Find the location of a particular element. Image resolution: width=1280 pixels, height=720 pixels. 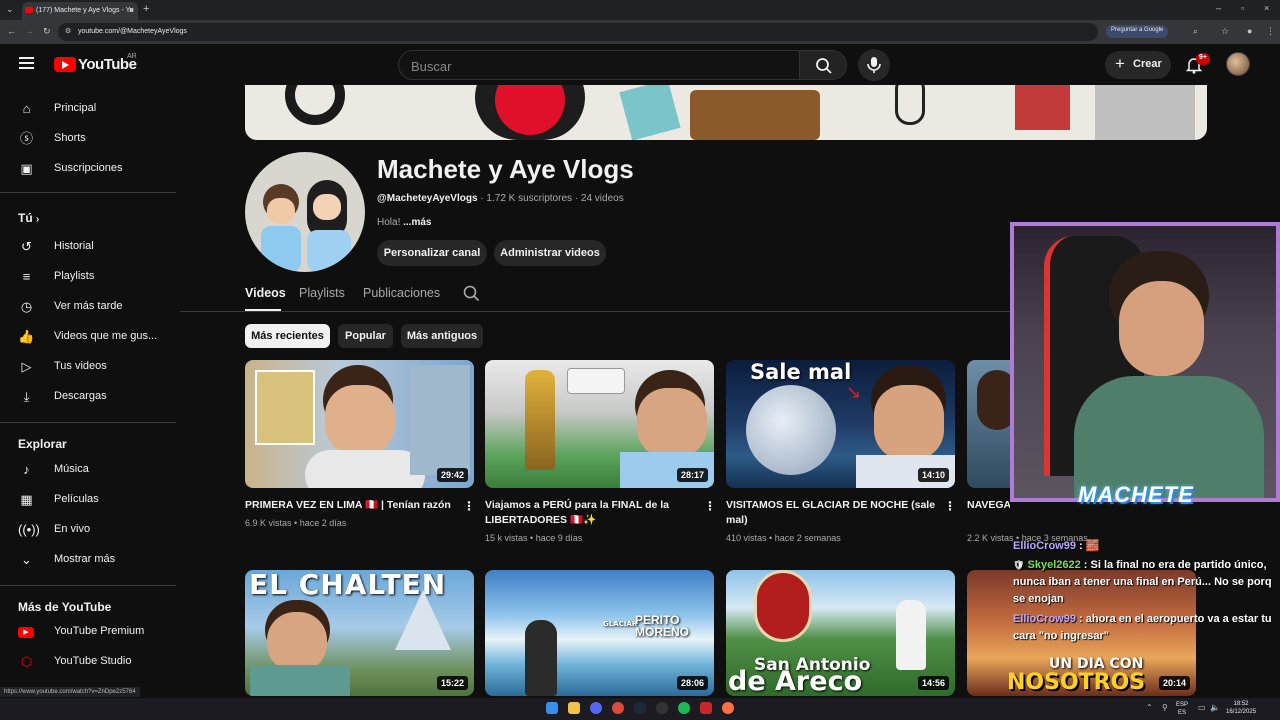

video-thumbnail: EL CHALTEN 15:22 is located at coordinates (359, 633).